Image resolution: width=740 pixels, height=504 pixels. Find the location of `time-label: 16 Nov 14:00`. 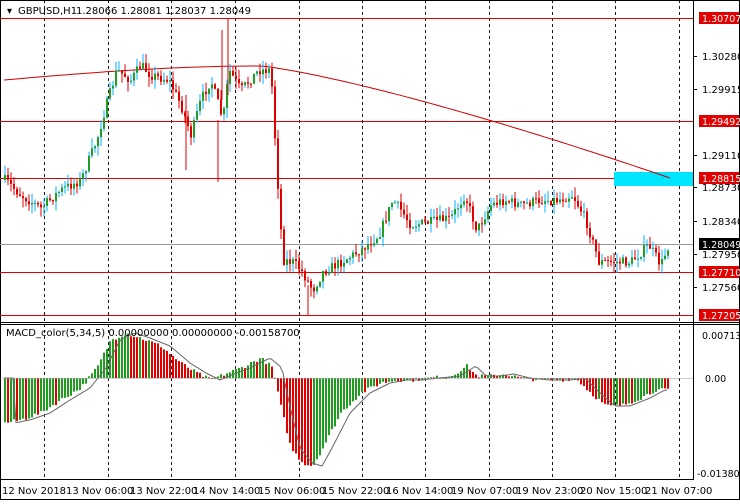

time-label: 16 Nov 14:00 is located at coordinates (419, 491).